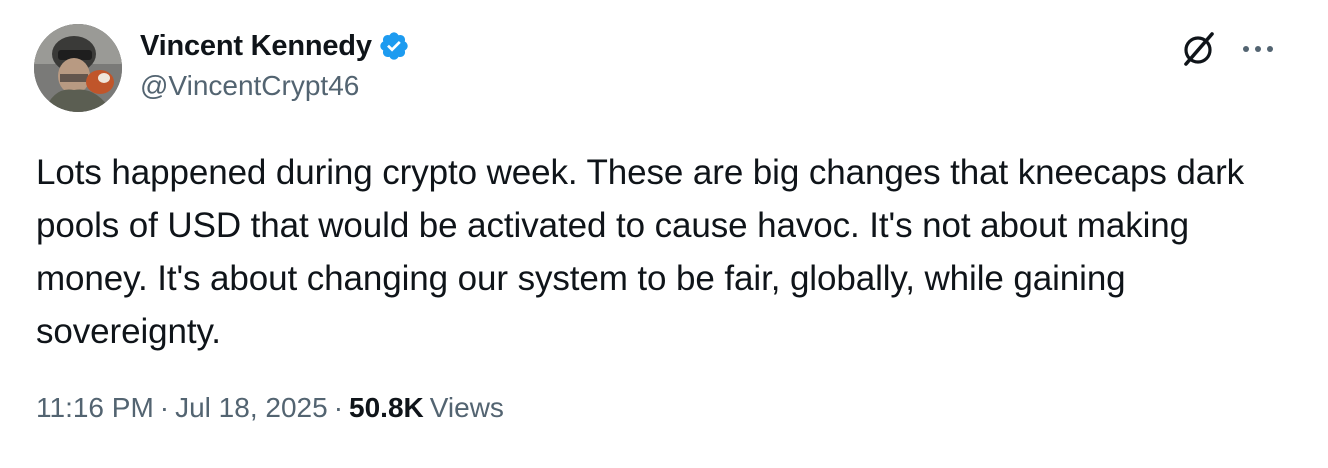 The image size is (1328, 468). I want to click on user-handle: @VincentCrypt46, so click(275, 86).